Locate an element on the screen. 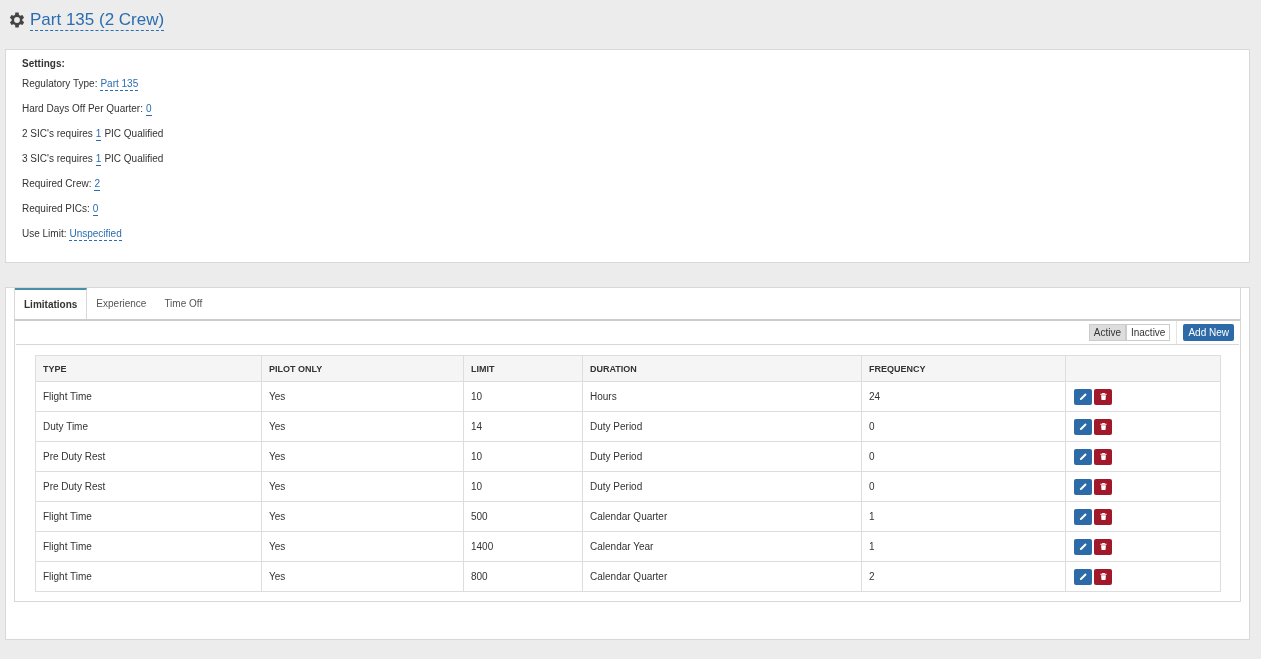 The width and height of the screenshot is (1261, 659). setting-label: Hard Days Off Per Quarter: is located at coordinates (82, 108).